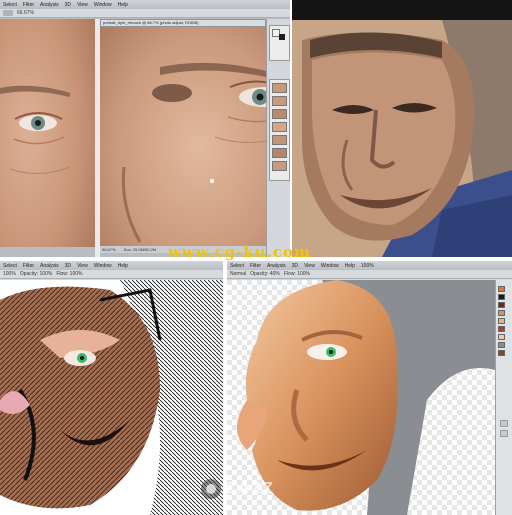  I want to click on swatch-orange, so click(501, 289).